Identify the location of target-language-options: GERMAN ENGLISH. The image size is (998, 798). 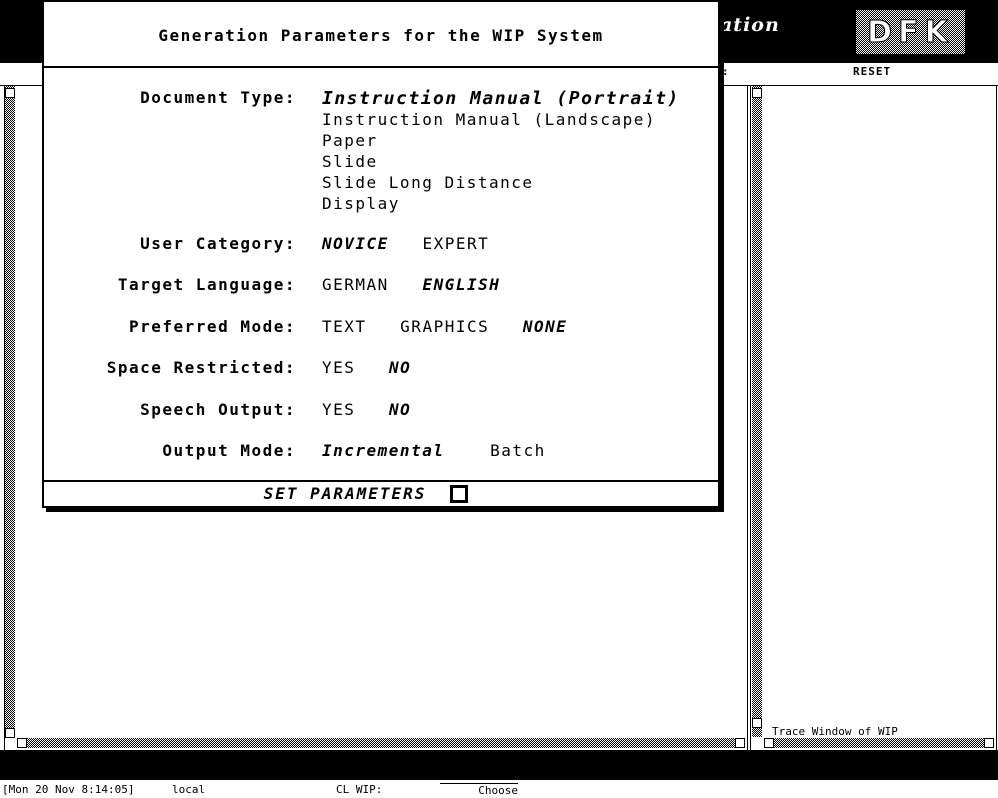
(423, 284).